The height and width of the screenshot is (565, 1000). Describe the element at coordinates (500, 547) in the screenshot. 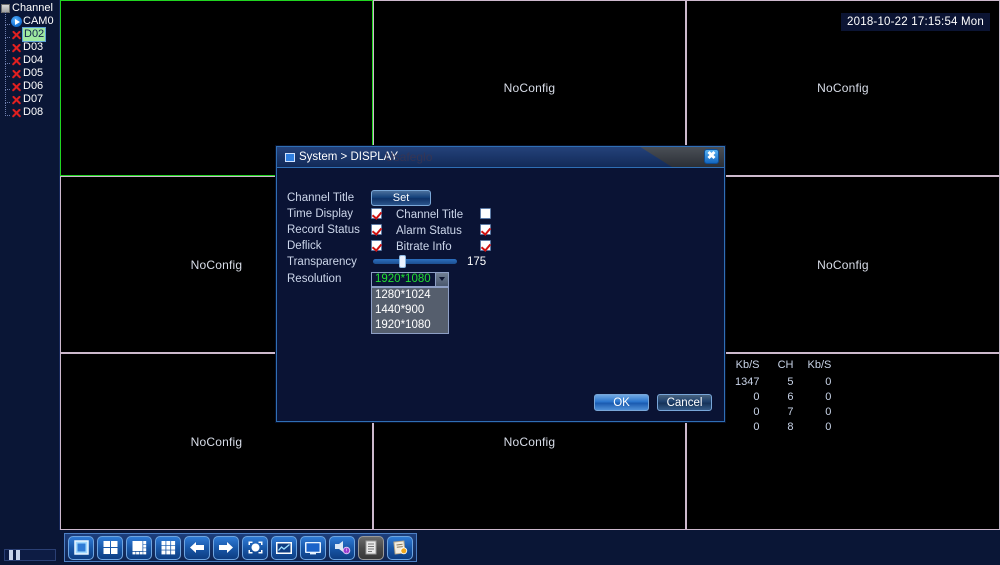

I see `bottom-taskbar: !` at that location.